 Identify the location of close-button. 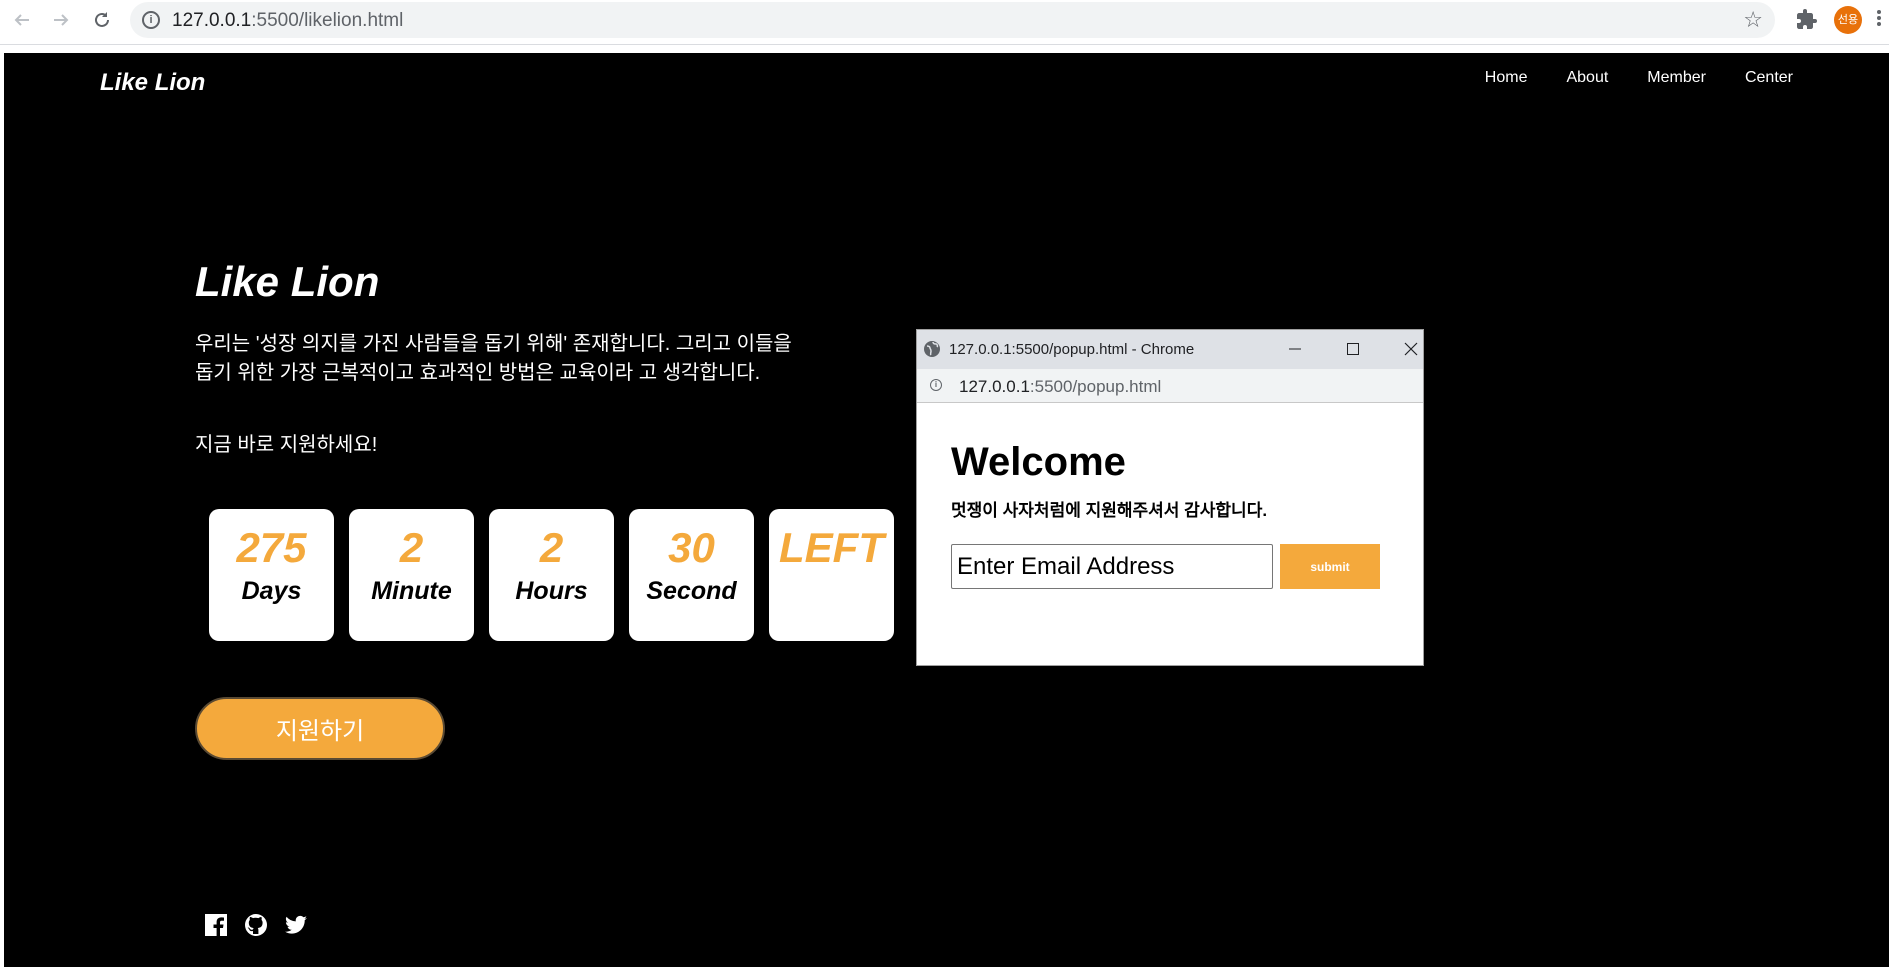
(1411, 350).